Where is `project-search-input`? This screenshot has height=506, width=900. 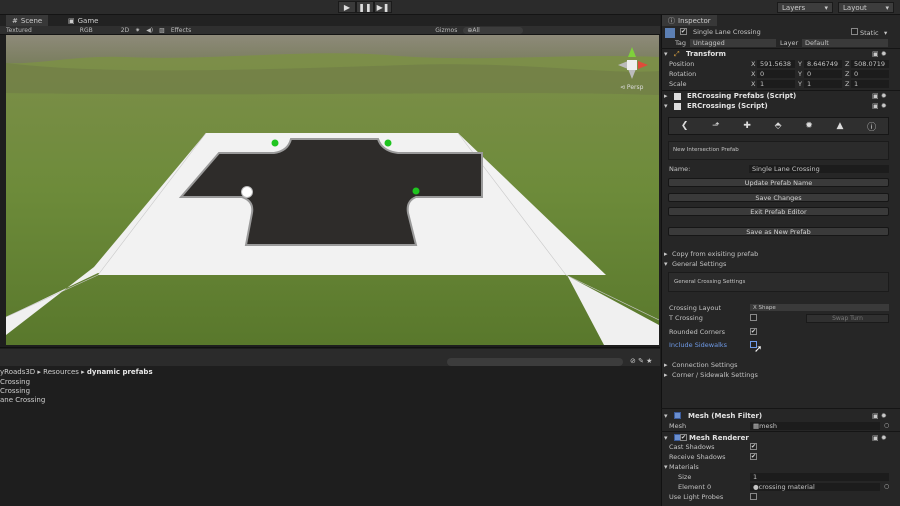 project-search-input is located at coordinates (535, 362).